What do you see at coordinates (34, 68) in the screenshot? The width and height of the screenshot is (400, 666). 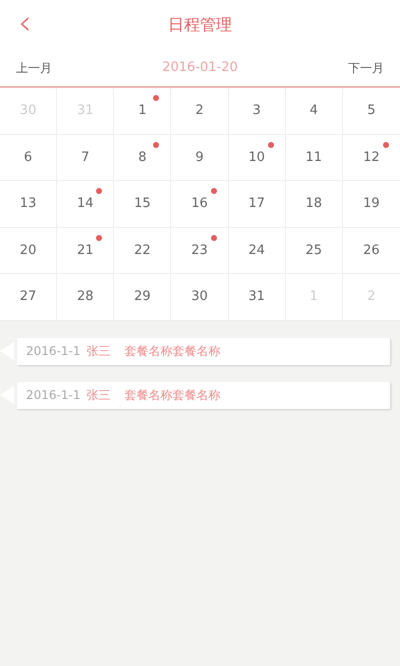 I see `previous-month-link: 上一月` at bounding box center [34, 68].